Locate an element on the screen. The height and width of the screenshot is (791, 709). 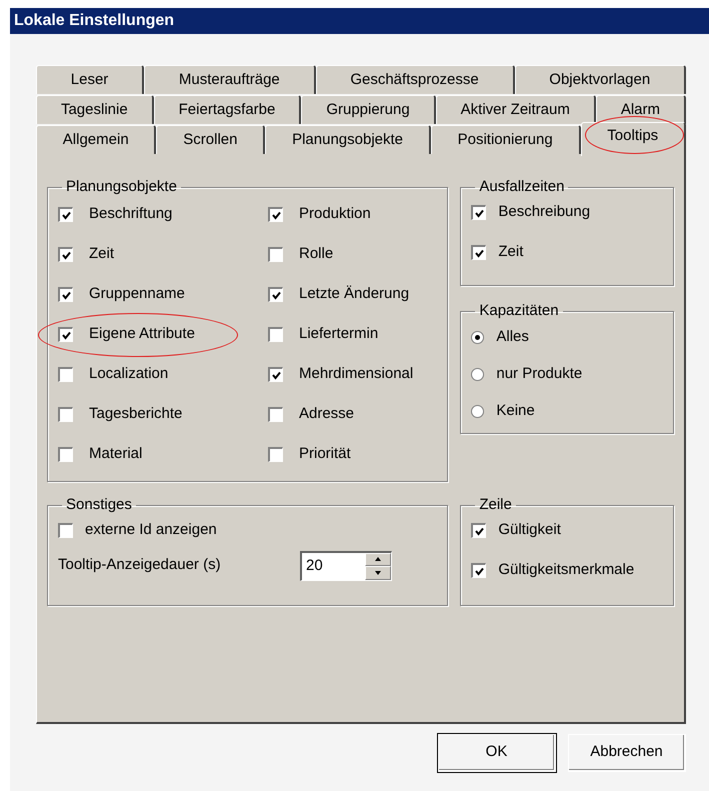
tab: Aktiver Zeitraum is located at coordinates (516, 109).